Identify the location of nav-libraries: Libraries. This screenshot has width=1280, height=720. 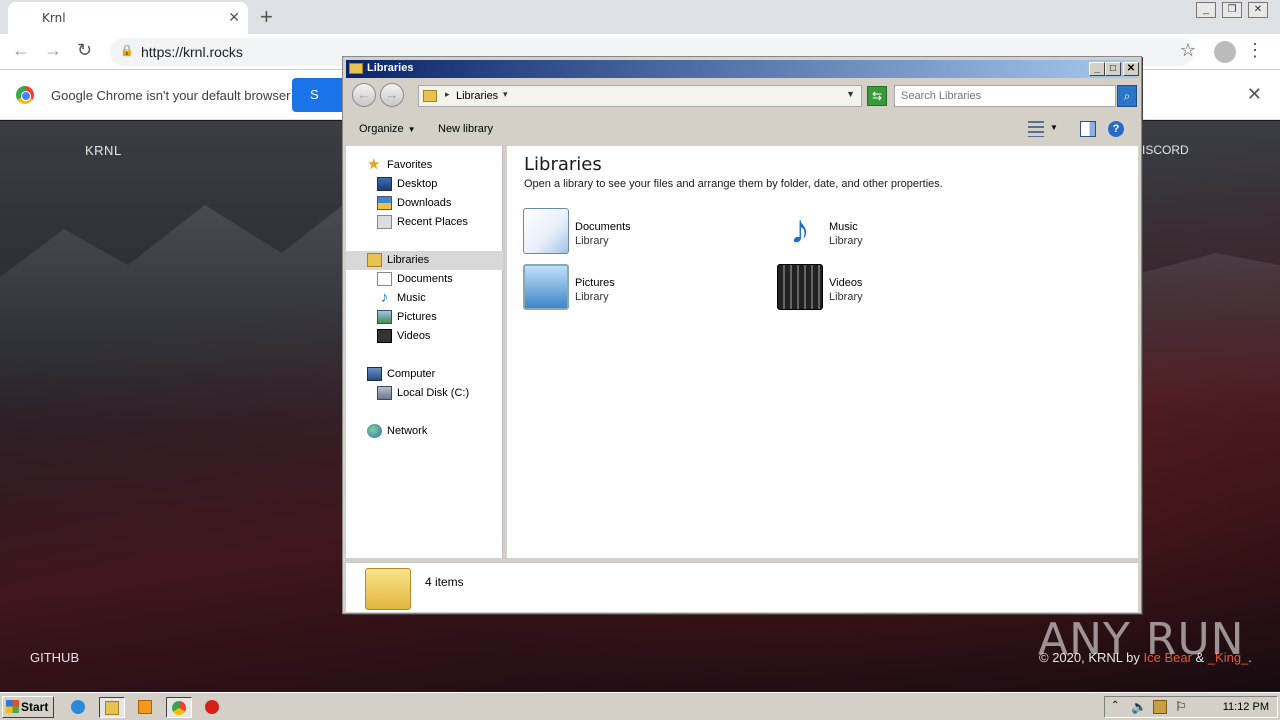
(424, 260).